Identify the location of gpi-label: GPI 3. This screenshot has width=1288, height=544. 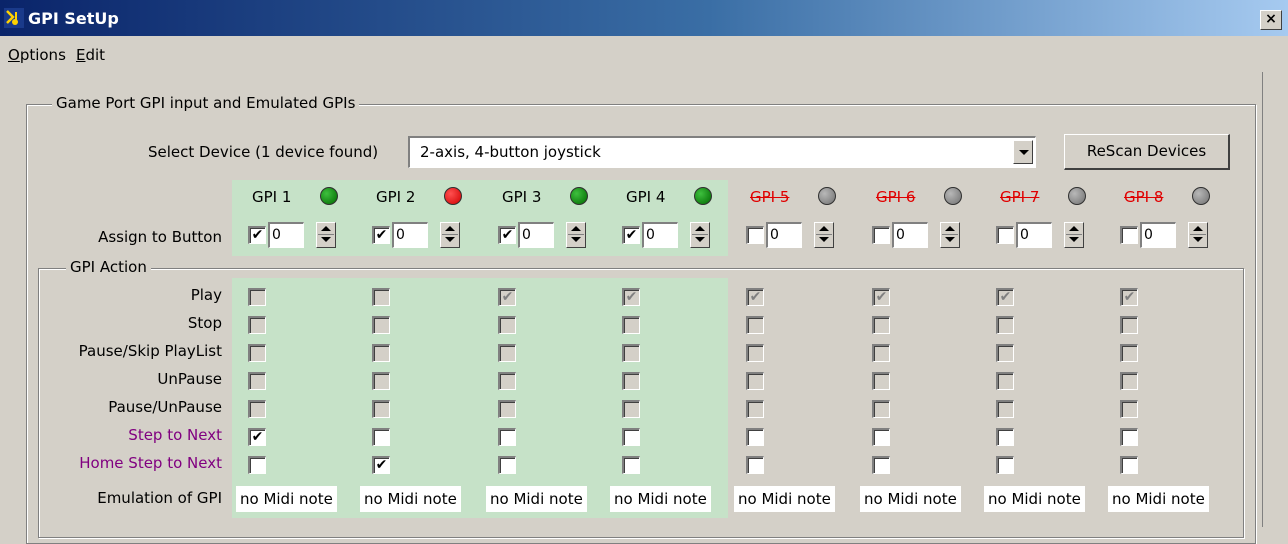
(522, 197).